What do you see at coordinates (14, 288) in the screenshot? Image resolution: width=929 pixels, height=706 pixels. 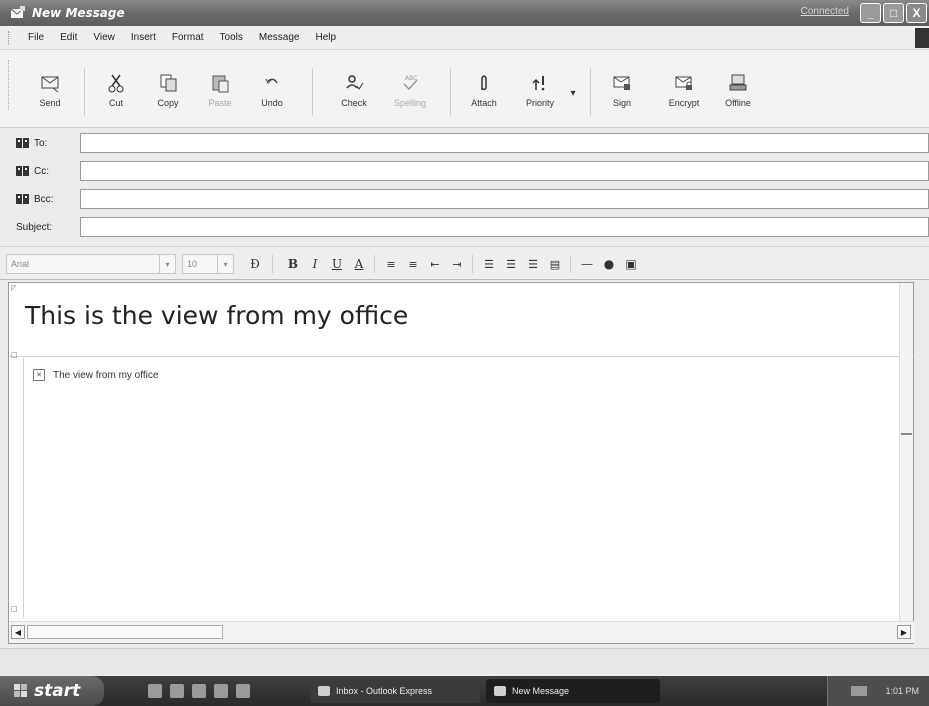 I see `frame-marker-icon: ◸` at bounding box center [14, 288].